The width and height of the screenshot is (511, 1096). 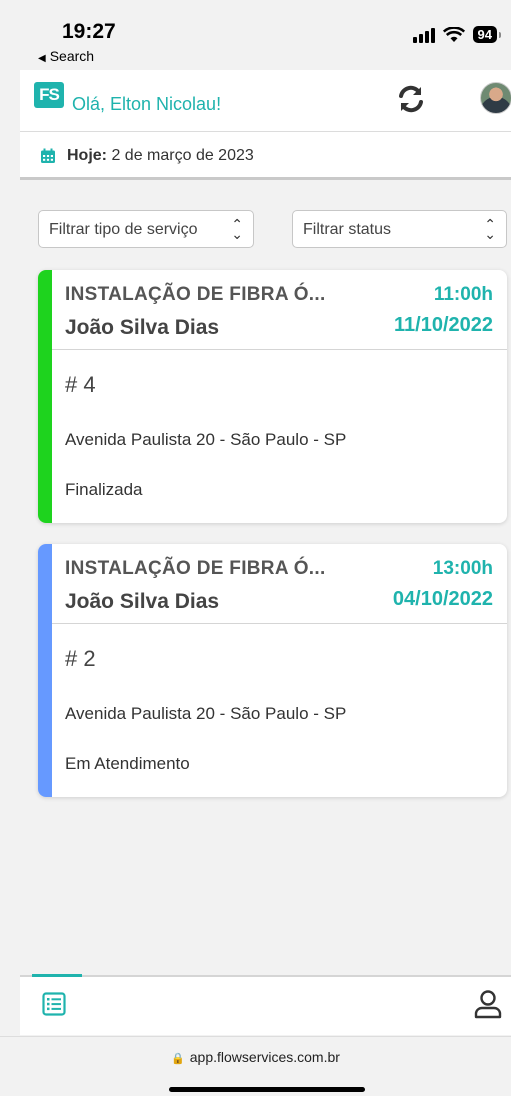 I want to click on service-type-filter-label: Filtrar tipo de serviço, so click(x=123, y=229).